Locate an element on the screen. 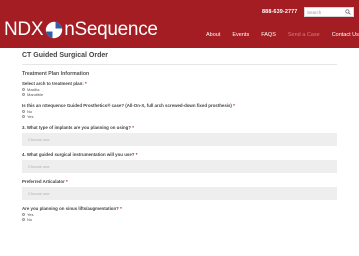 The image size is (359, 256). articulator-select: Choose one is located at coordinates (179, 193).